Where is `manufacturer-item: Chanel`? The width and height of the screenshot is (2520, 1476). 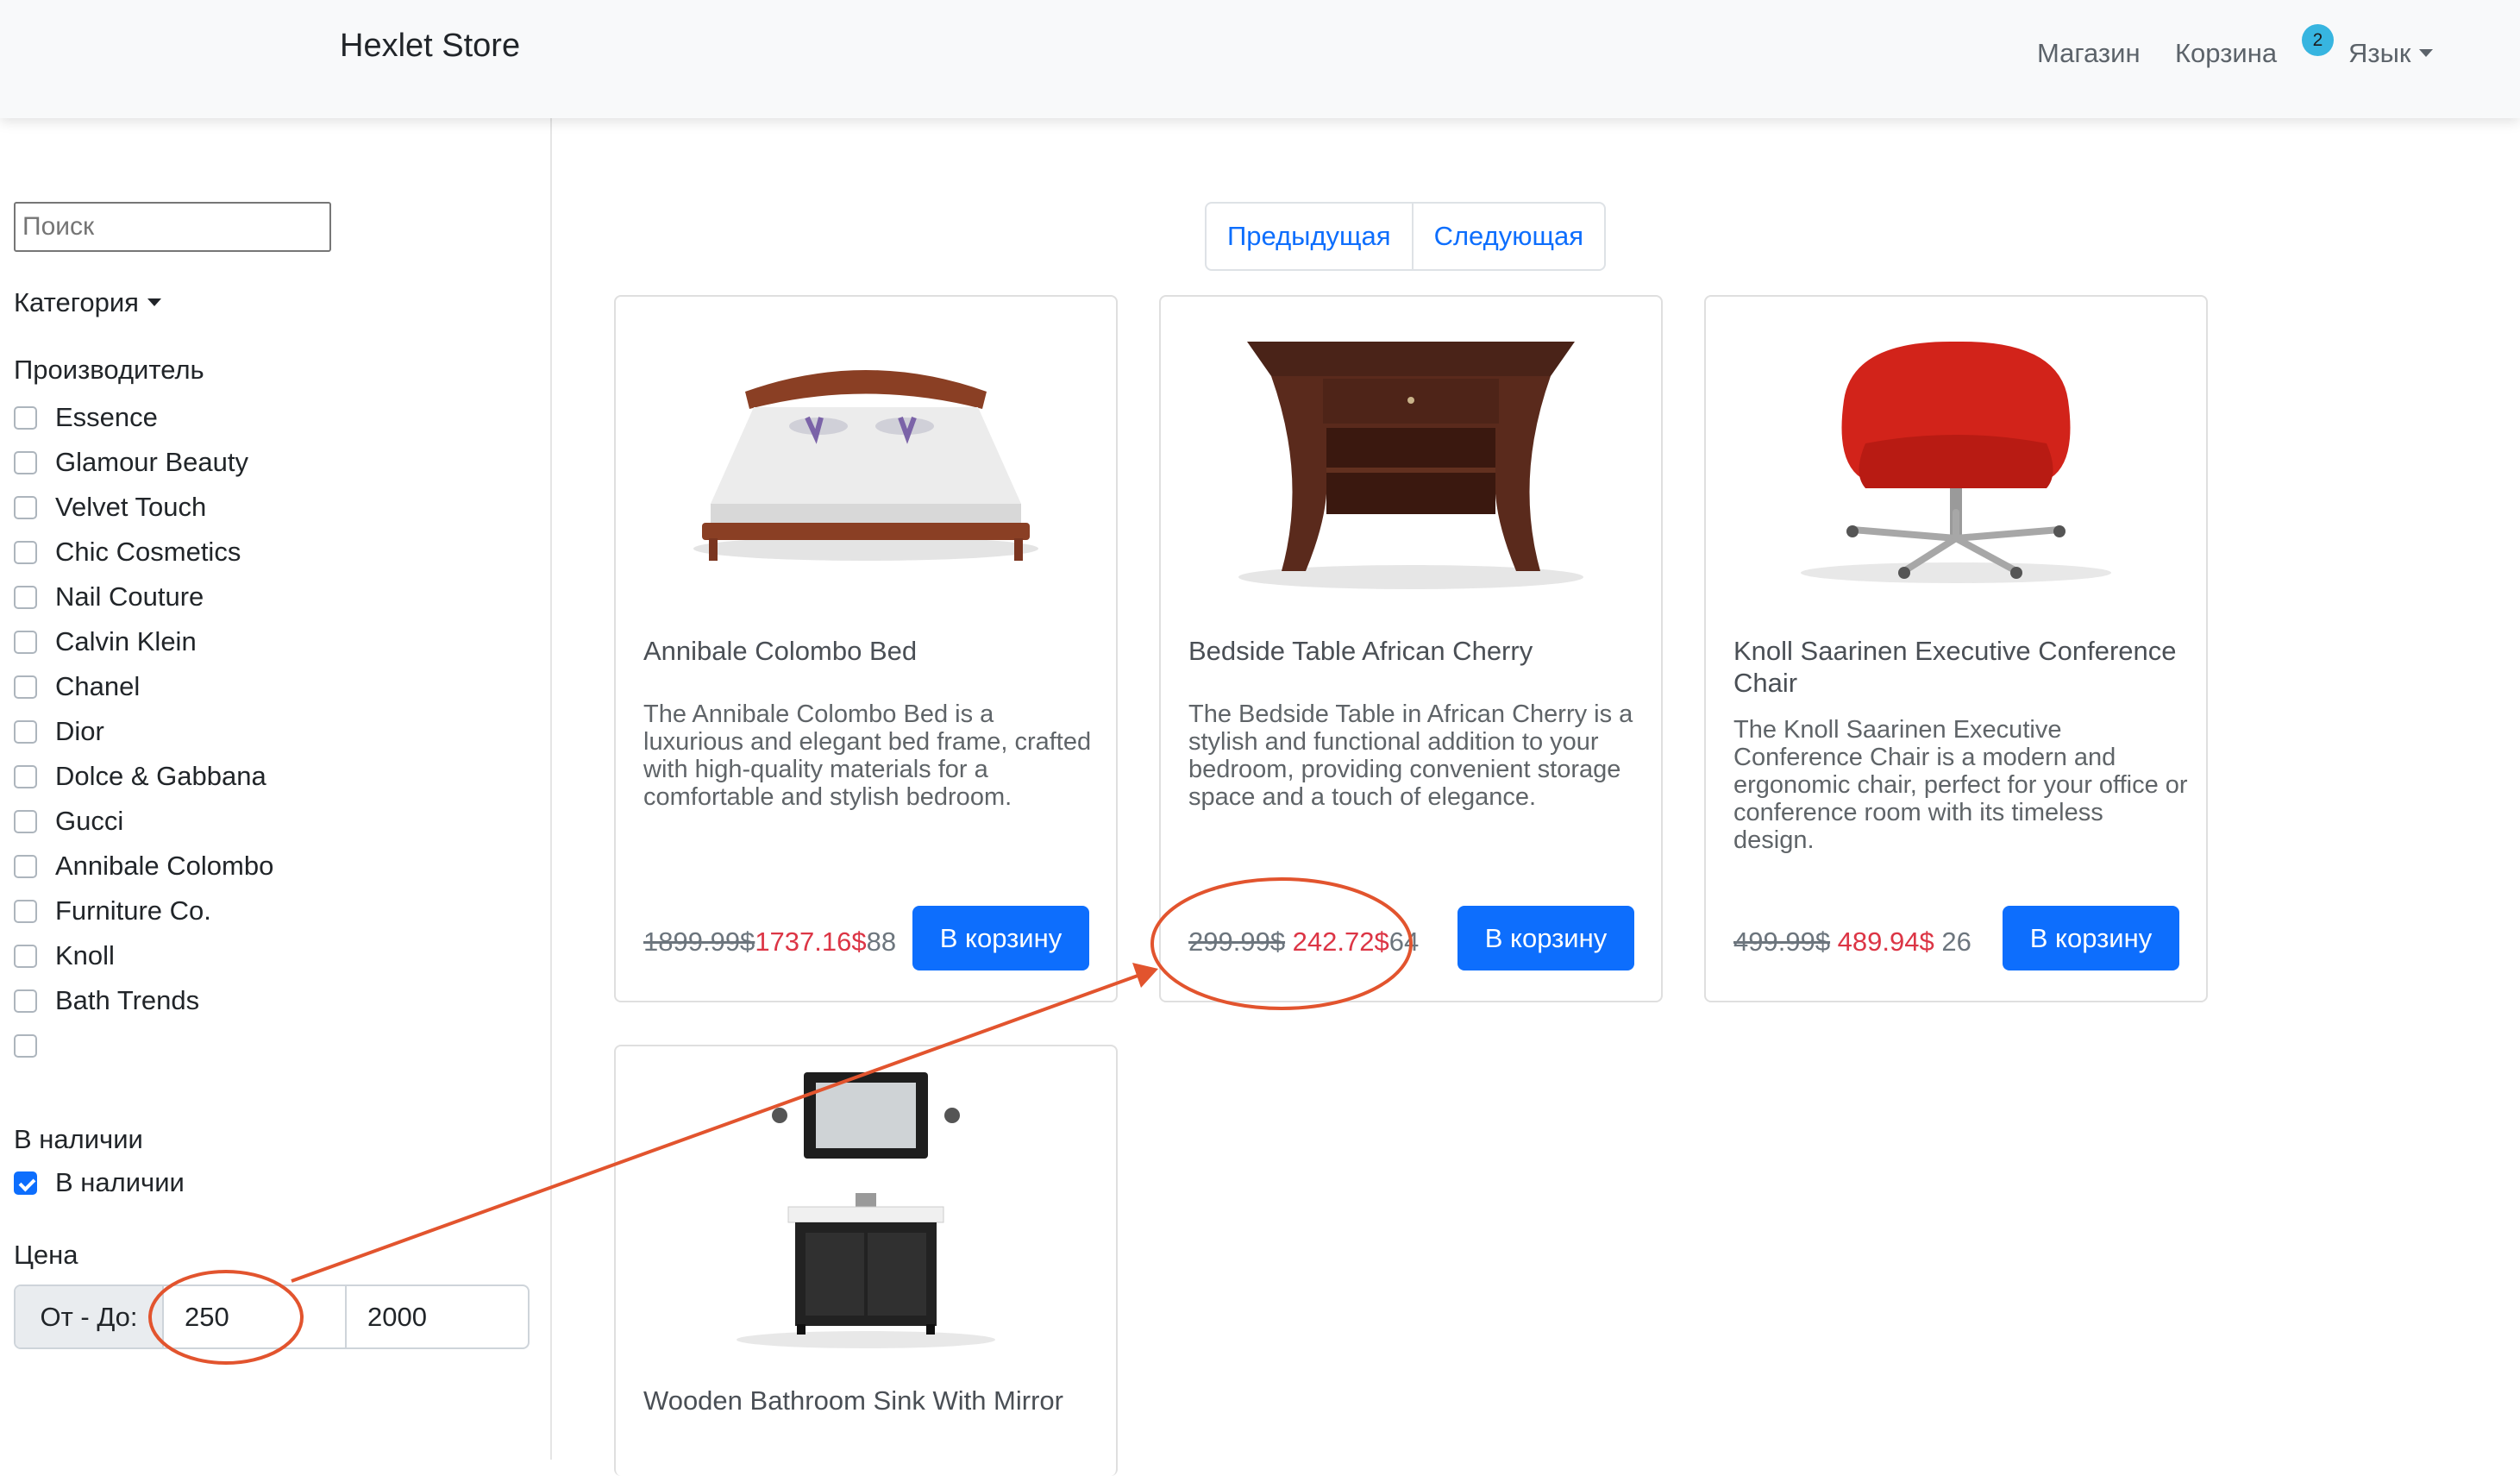 manufacturer-item: Chanel is located at coordinates (143, 686).